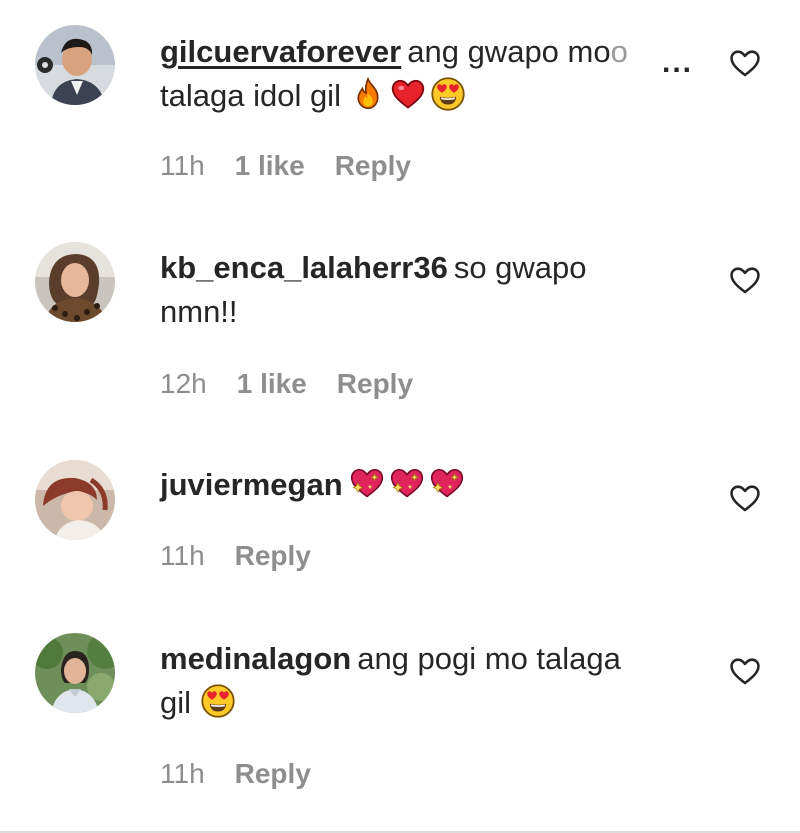 This screenshot has width=800, height=833. I want to click on comment-body: medinalagon ang pogi mo talaga gil, so click(430, 681).